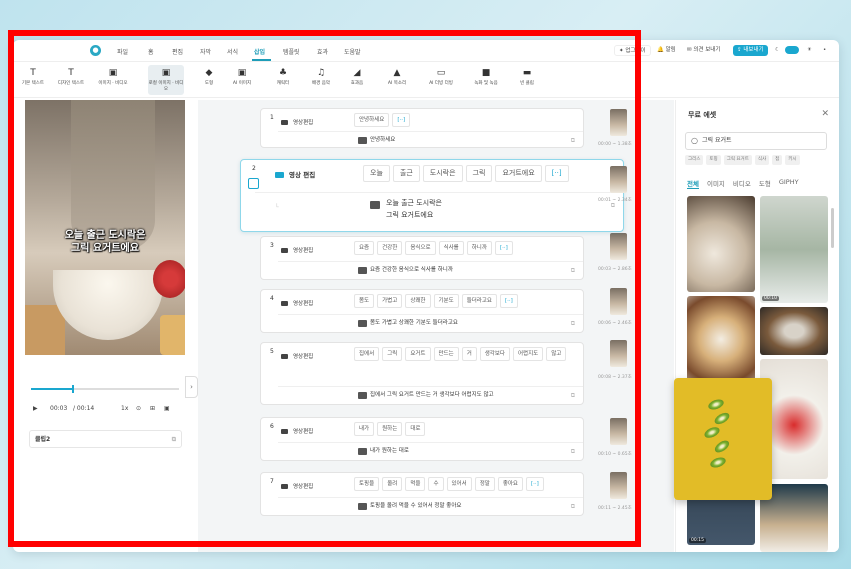  What do you see at coordinates (418, 354) in the screenshot?
I see `word-chip: 요거트` at bounding box center [418, 354].